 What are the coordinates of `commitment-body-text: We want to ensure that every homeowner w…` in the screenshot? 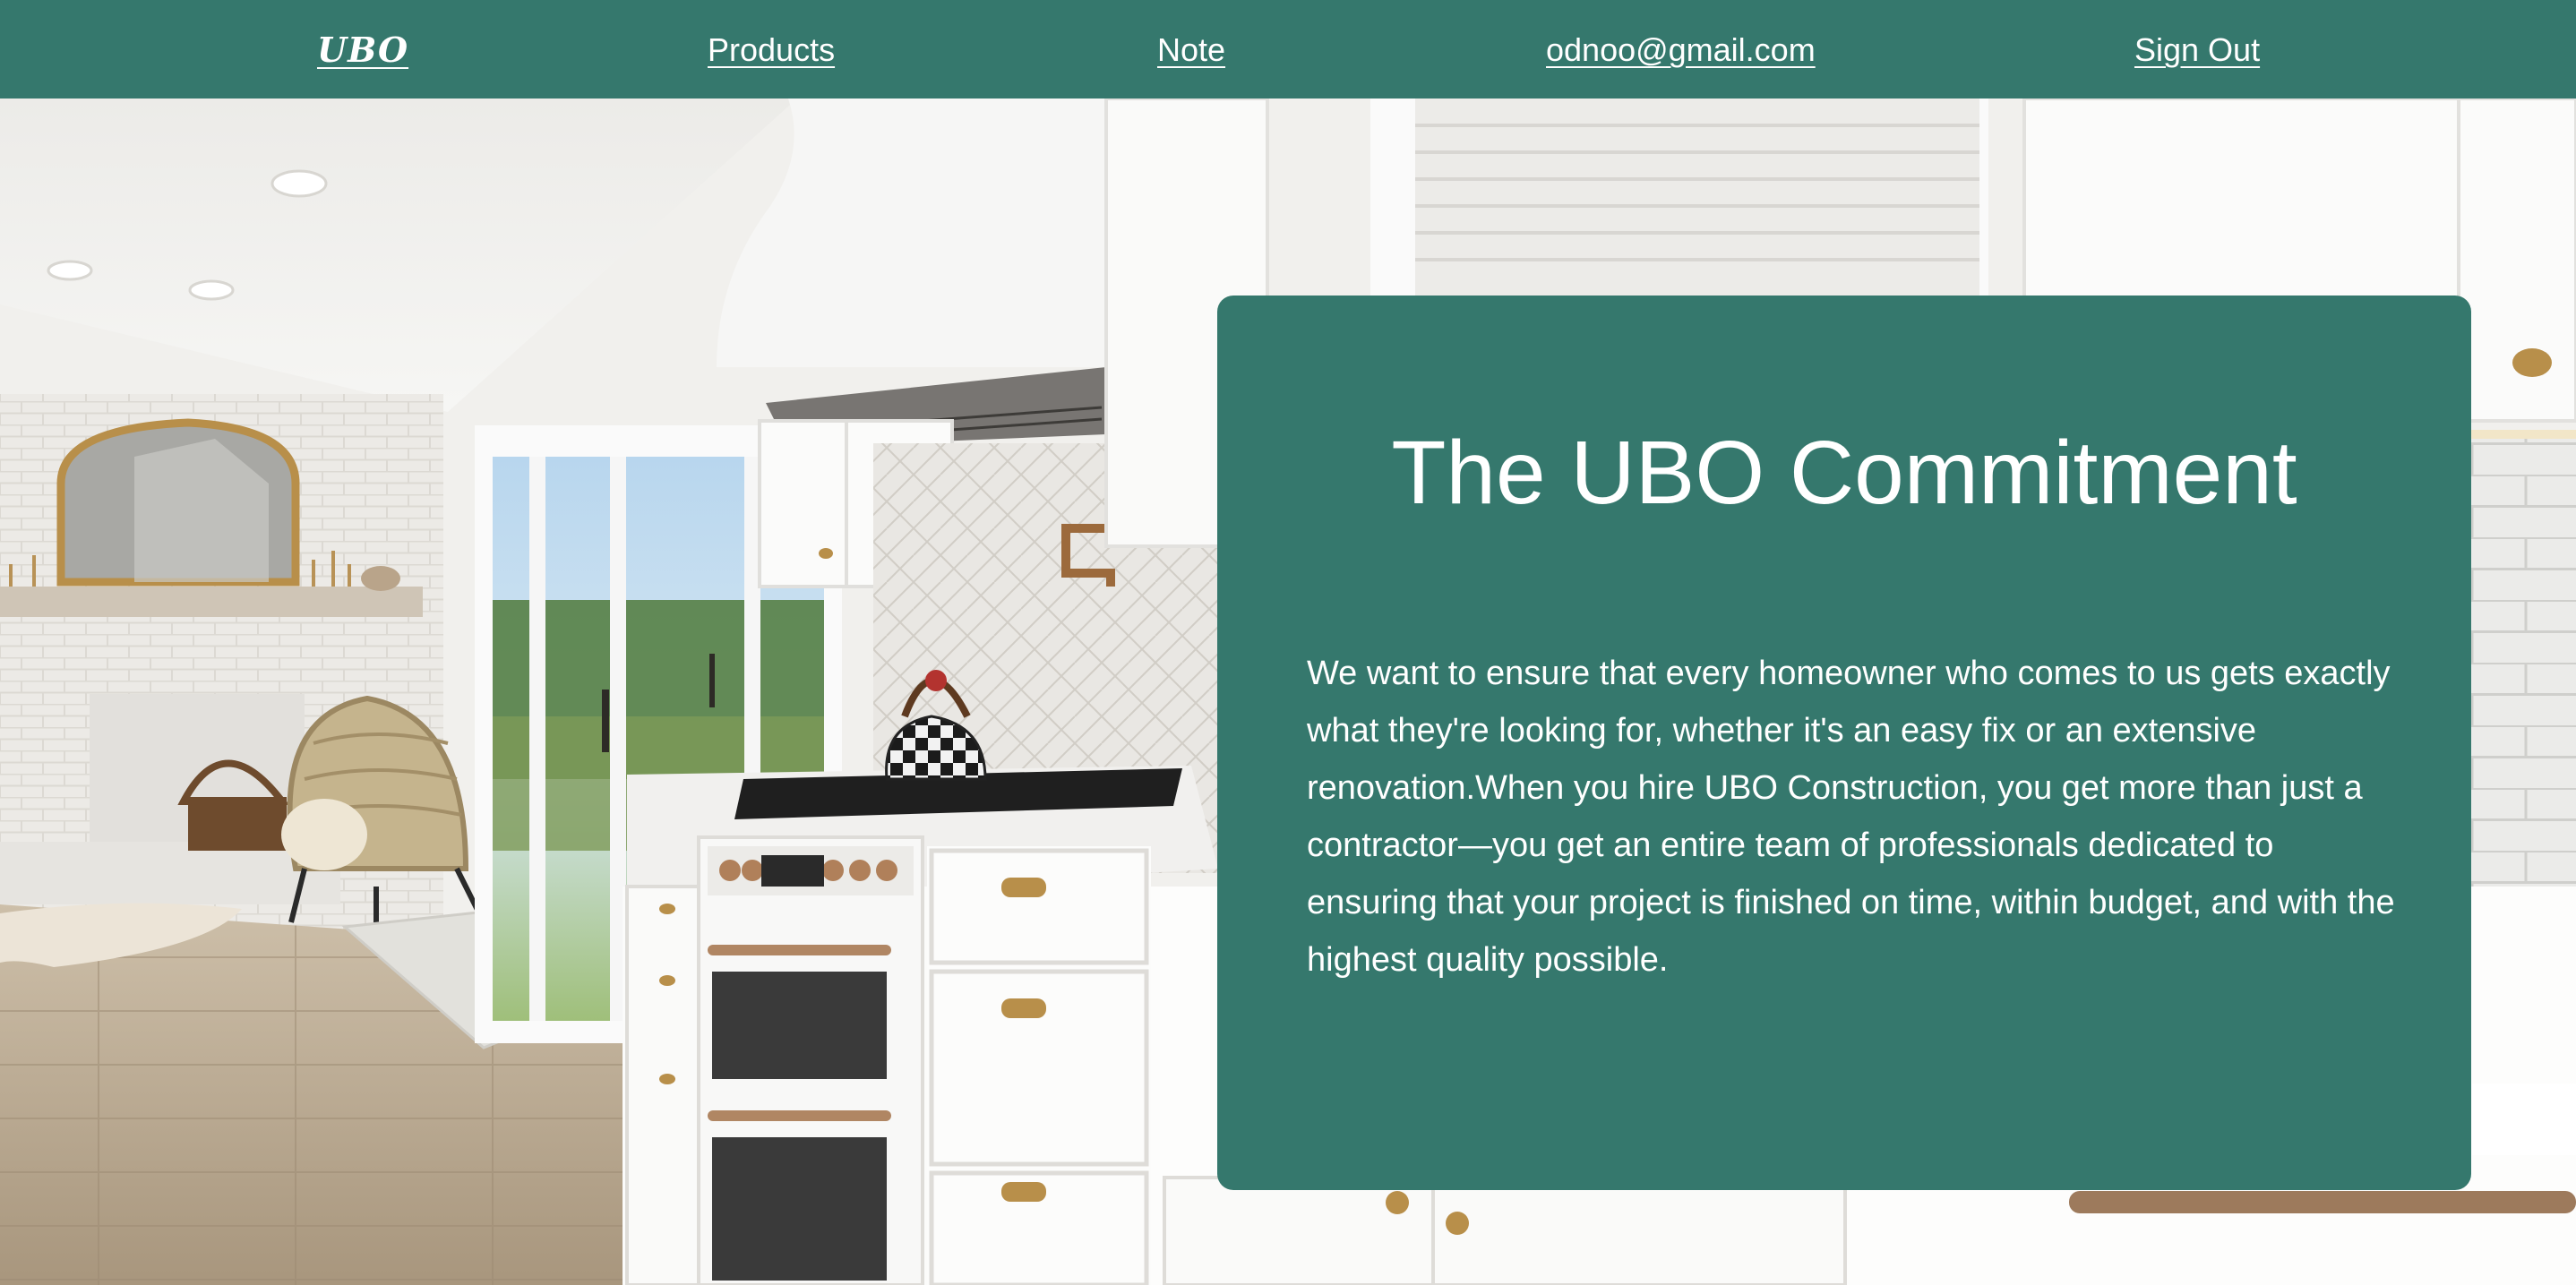 It's located at (1851, 817).